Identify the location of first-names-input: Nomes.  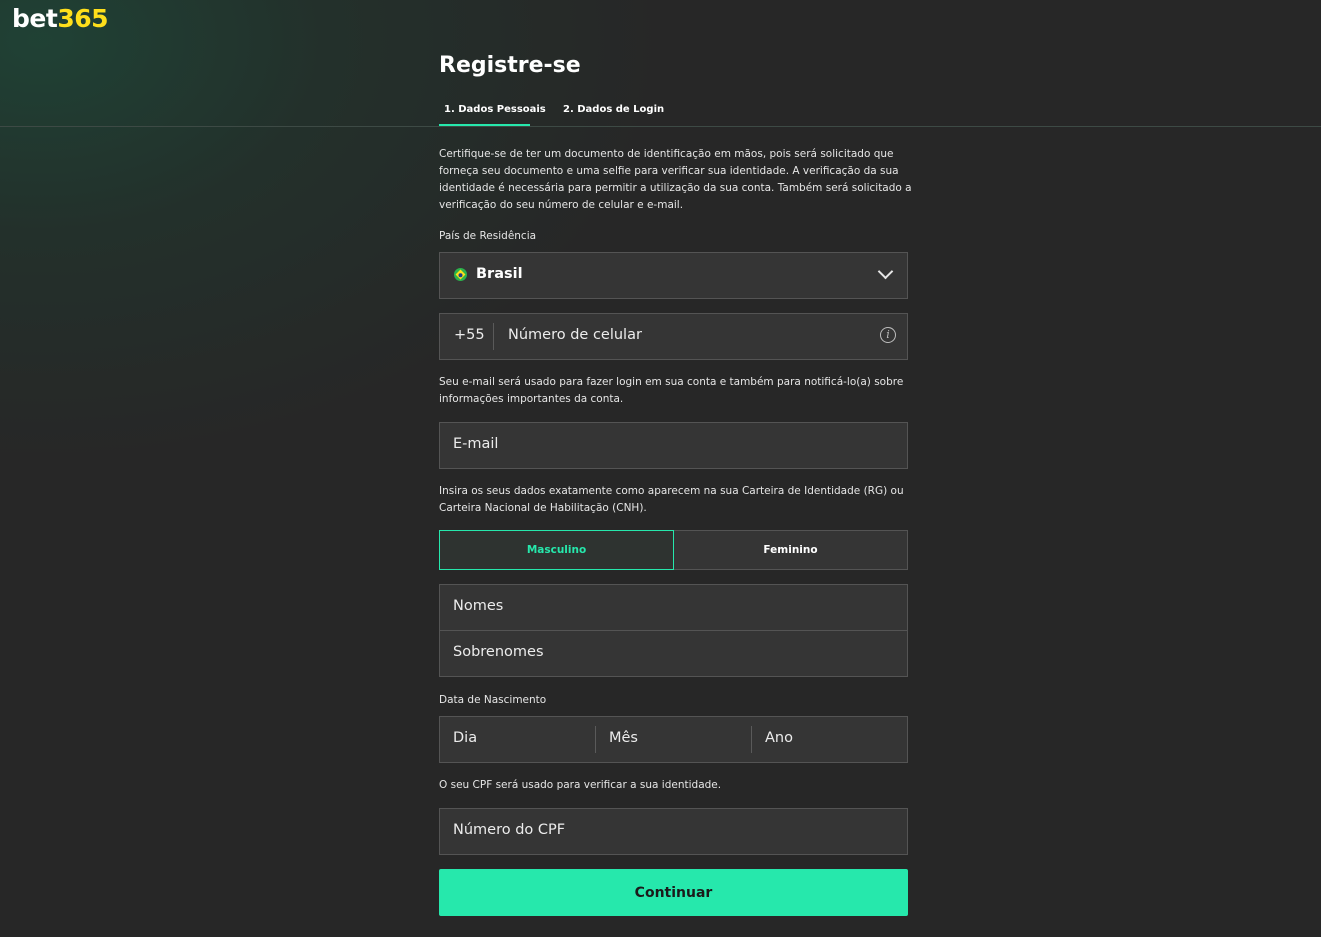
(478, 606).